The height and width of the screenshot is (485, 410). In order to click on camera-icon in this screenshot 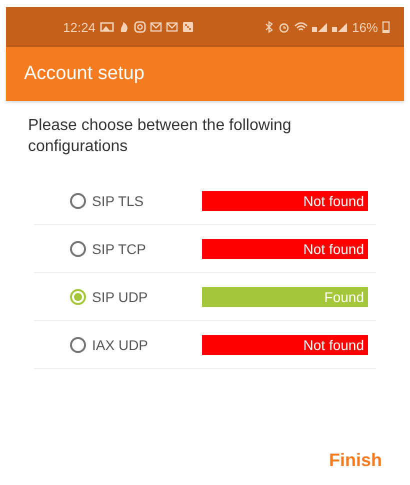, I will do `click(140, 27)`.